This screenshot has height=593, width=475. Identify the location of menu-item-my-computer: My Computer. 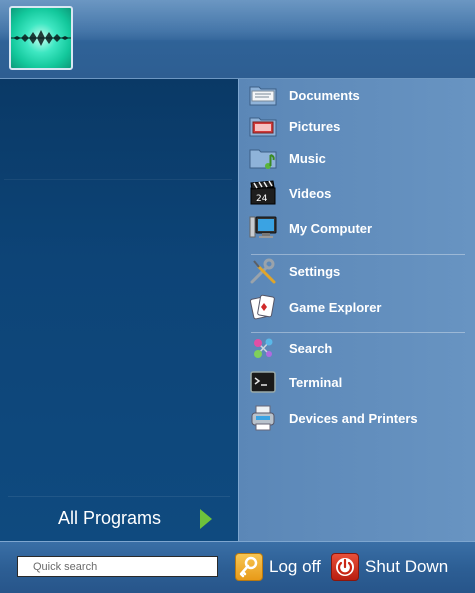
(358, 228).